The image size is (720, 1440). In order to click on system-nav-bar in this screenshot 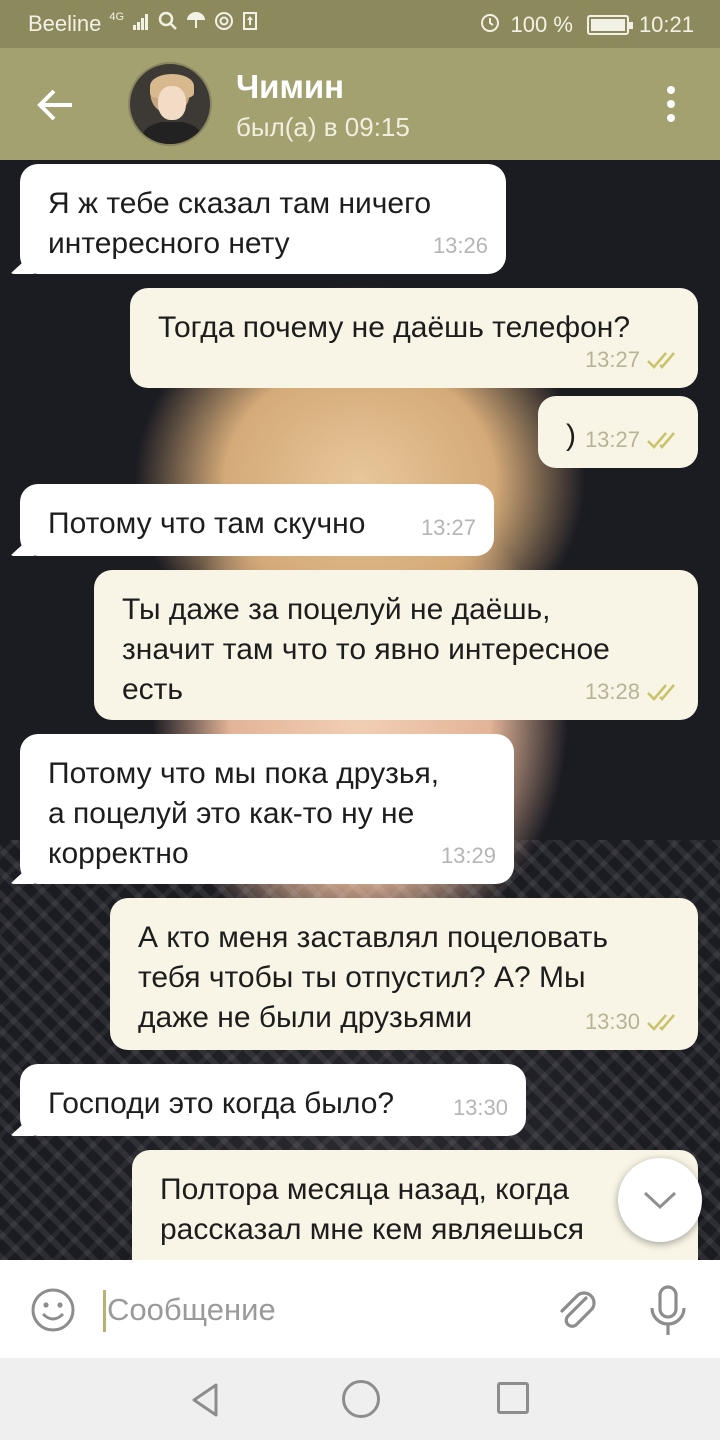, I will do `click(360, 1399)`.